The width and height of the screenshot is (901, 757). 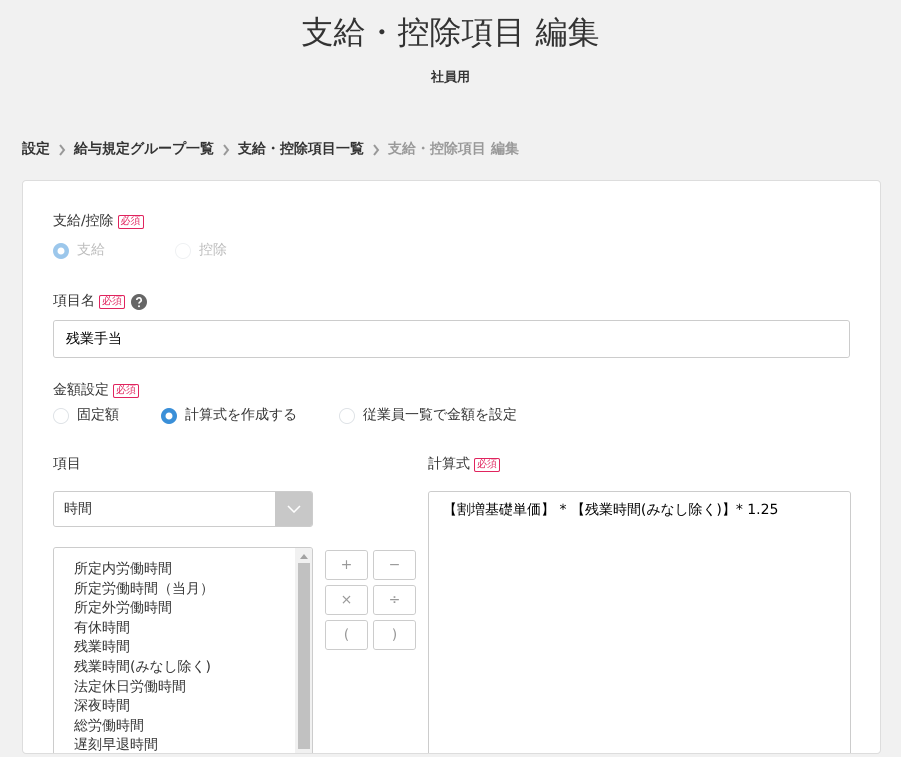 I want to click on breadcrumb-current: 支給・控除項目 編集, so click(x=453, y=150).